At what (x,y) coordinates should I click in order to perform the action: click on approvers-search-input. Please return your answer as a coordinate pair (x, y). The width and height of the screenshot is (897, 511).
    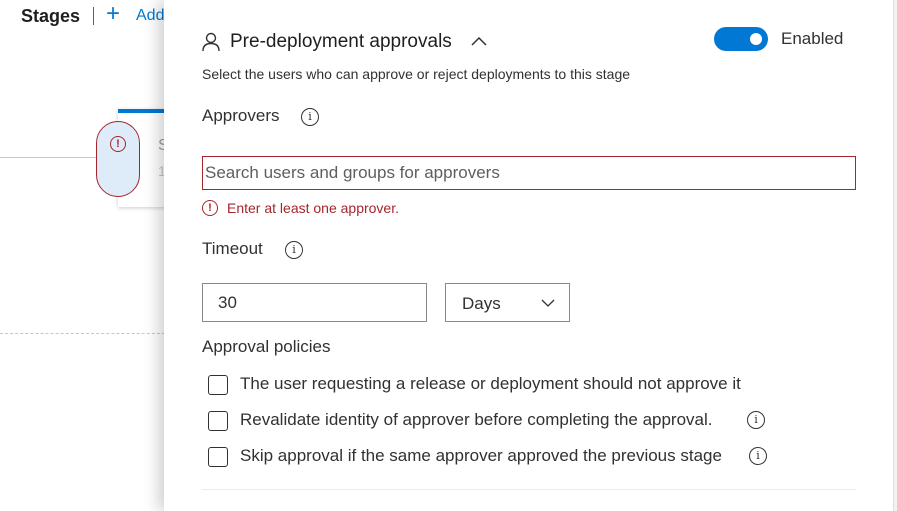
    Looking at the image, I should click on (529, 173).